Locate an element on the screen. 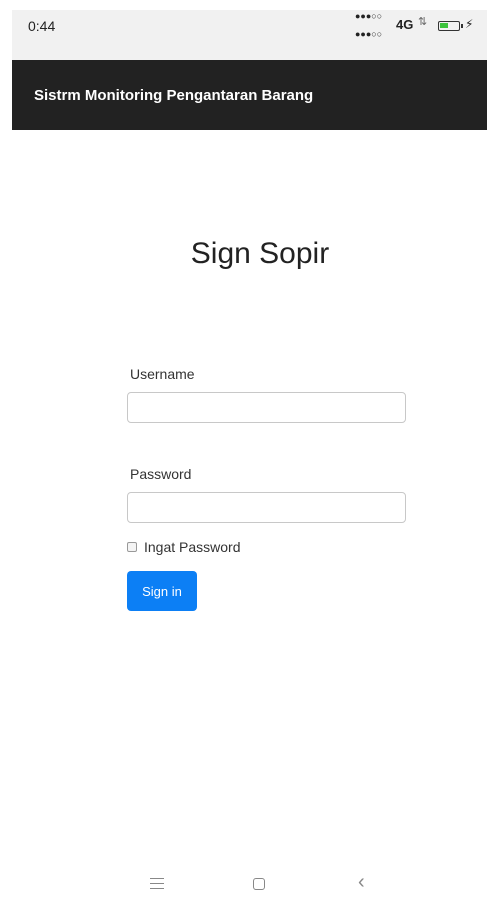 Image resolution: width=499 pixels, height=913 pixels. sign-in-button: Sign in is located at coordinates (162, 591).